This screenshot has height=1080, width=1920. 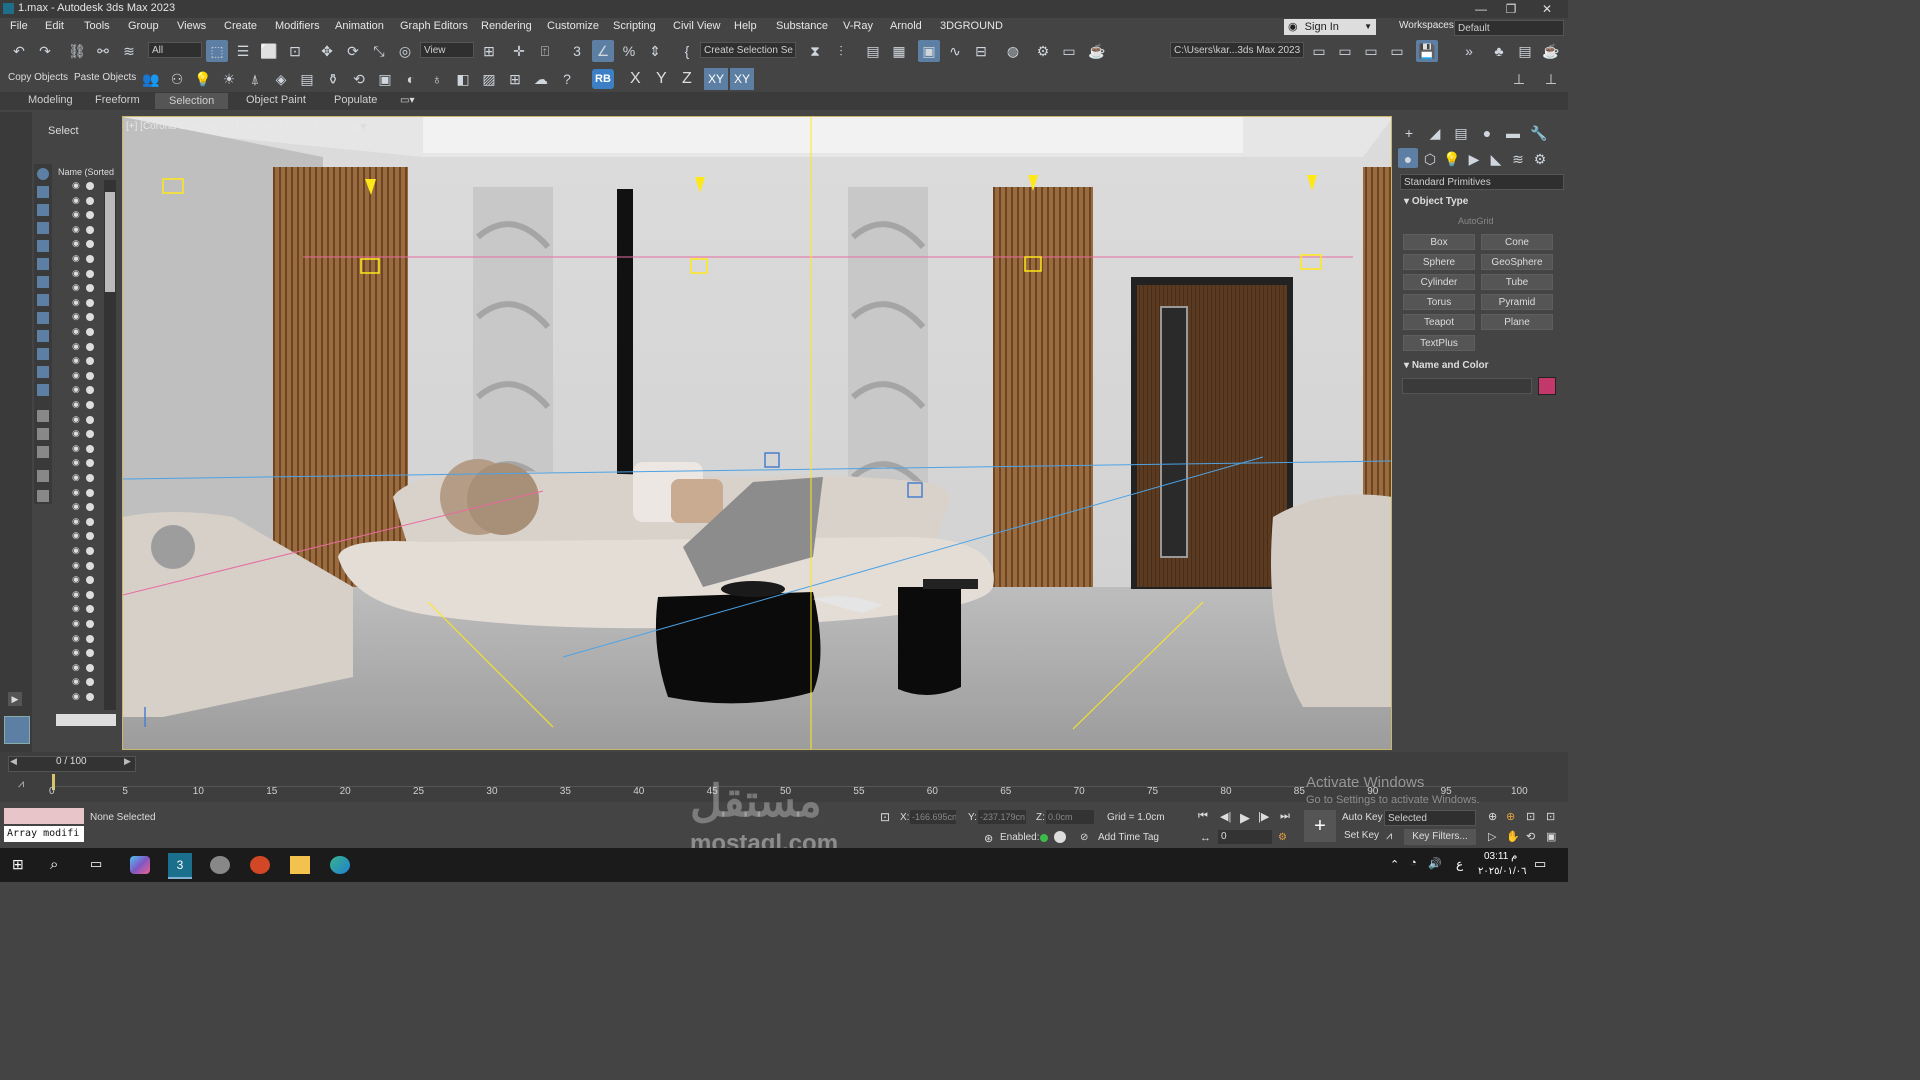 I want to click on slider-left-arrow-icon: ◀, so click(x=13, y=761).